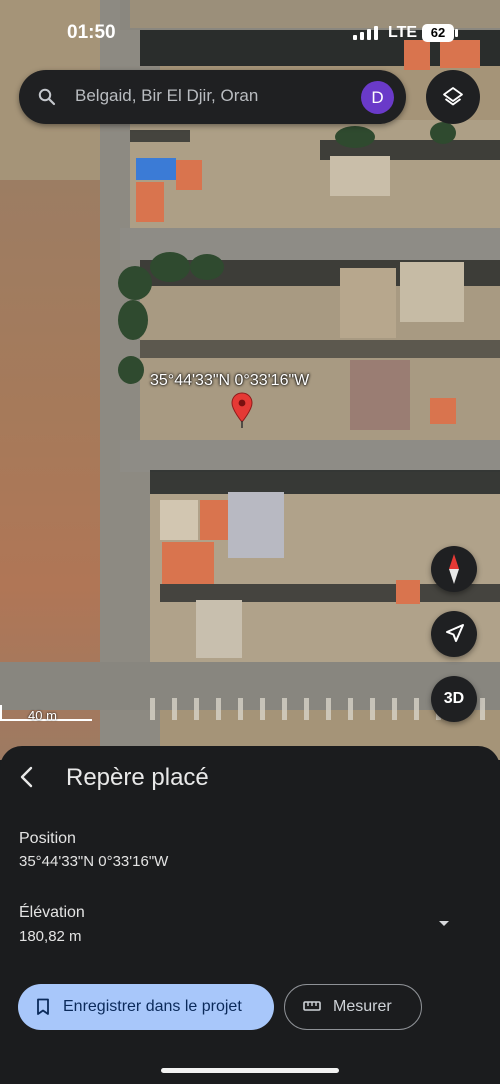  What do you see at coordinates (403, 32) in the screenshot?
I see `network-type: LTE` at bounding box center [403, 32].